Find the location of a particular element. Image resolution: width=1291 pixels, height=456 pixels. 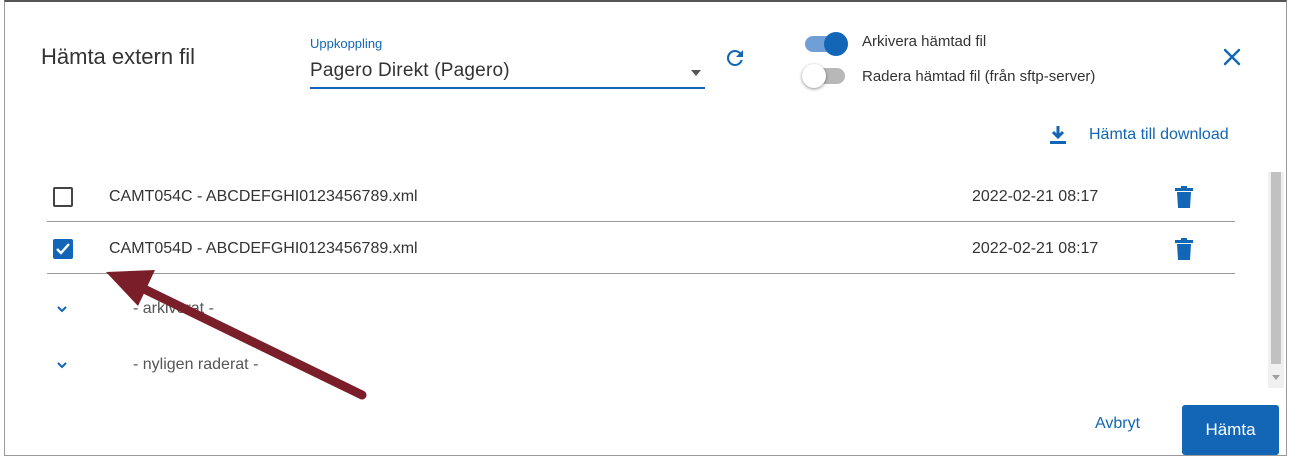

connection-field: Pagero Direkt (Pagero) is located at coordinates (507, 72).